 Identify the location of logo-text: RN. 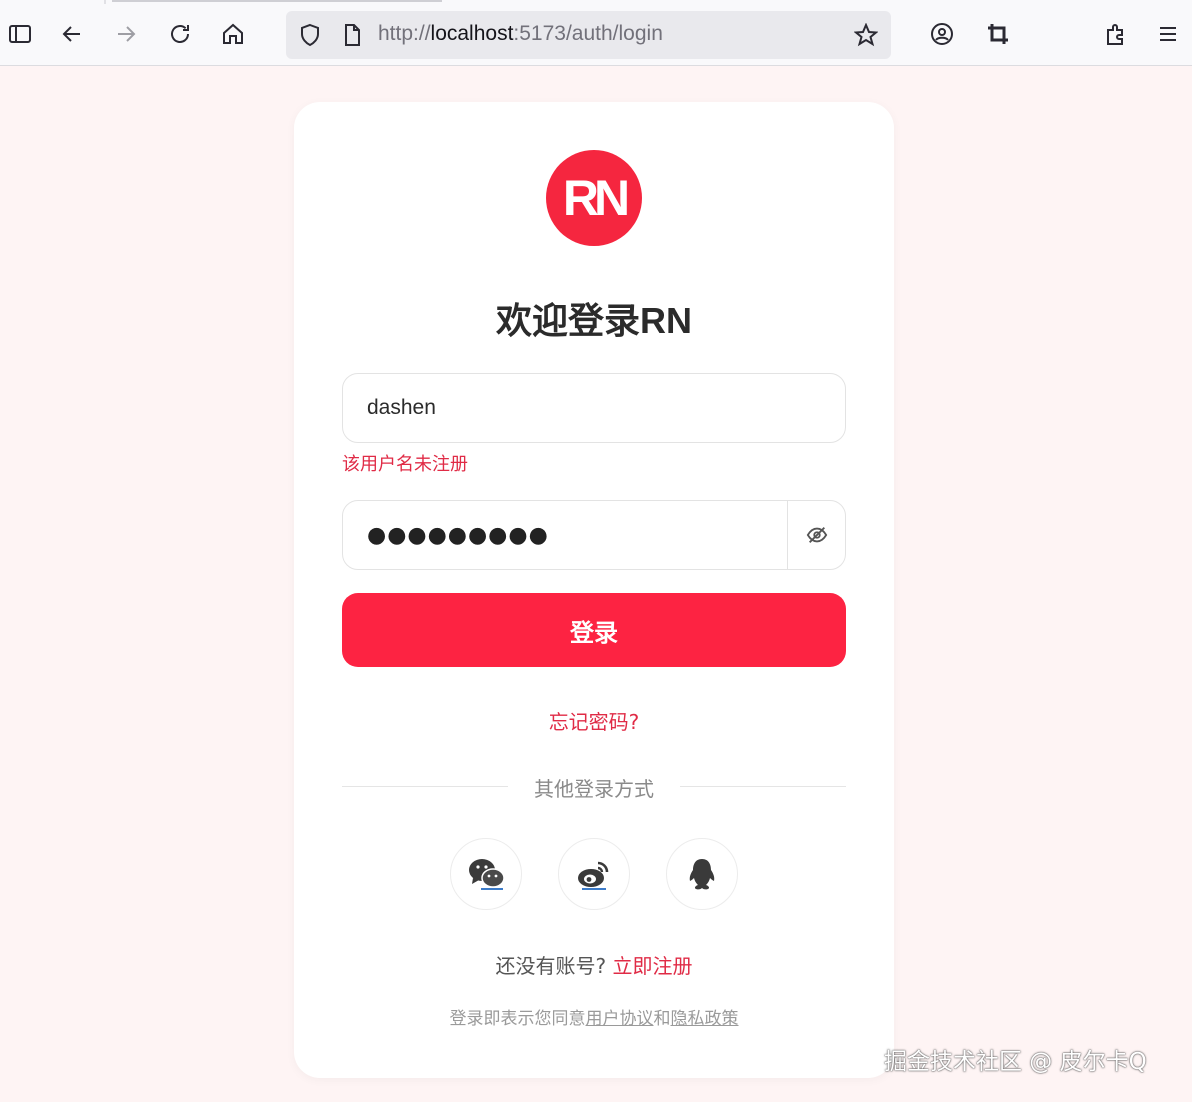
(596, 198).